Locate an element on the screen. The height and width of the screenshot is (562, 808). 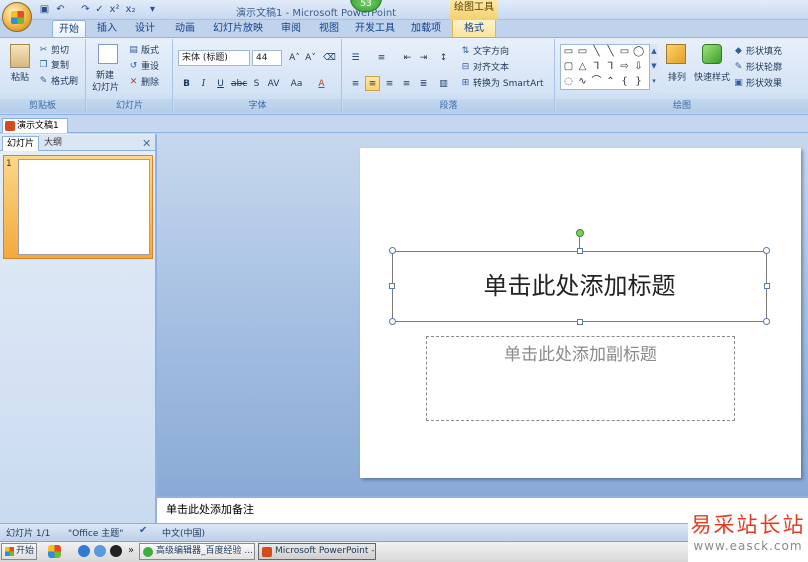
clear-format-icon: ⌫ is located at coordinates (329, 57).